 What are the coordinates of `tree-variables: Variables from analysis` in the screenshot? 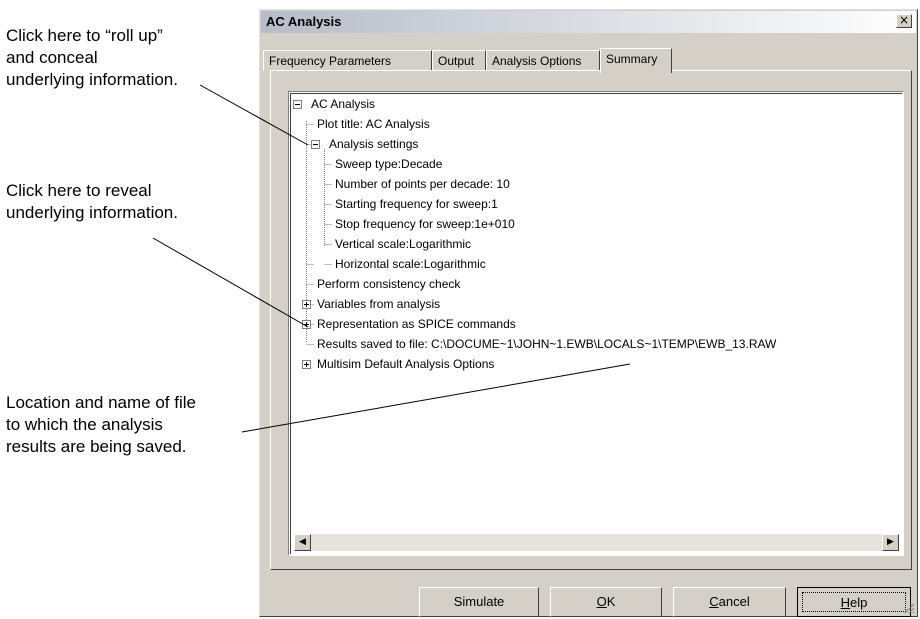 It's located at (378, 304).